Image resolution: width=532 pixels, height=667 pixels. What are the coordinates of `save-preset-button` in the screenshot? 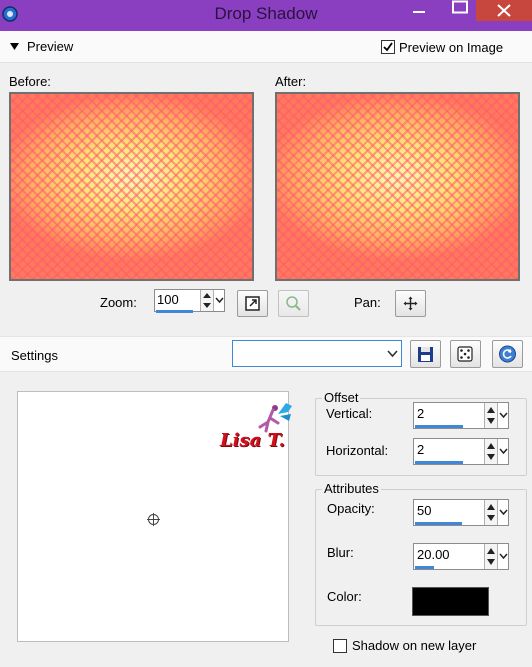 It's located at (425, 354).